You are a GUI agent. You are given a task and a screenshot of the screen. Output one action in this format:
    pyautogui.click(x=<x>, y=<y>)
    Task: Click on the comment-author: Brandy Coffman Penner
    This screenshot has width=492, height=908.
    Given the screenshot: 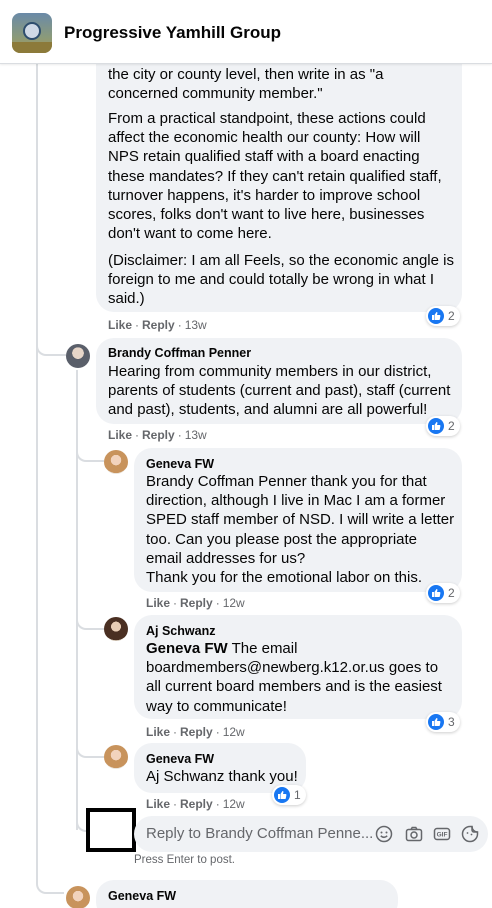 What is the action you would take?
    pyautogui.click(x=179, y=353)
    